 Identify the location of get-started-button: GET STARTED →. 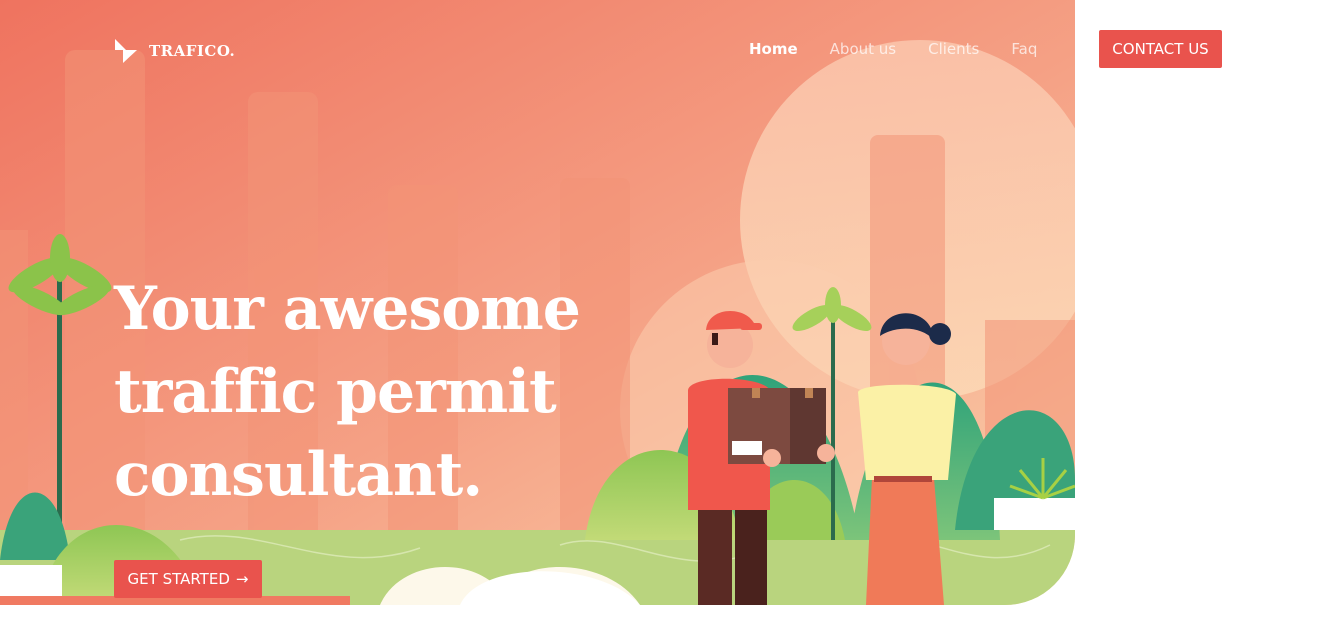
(188, 579).